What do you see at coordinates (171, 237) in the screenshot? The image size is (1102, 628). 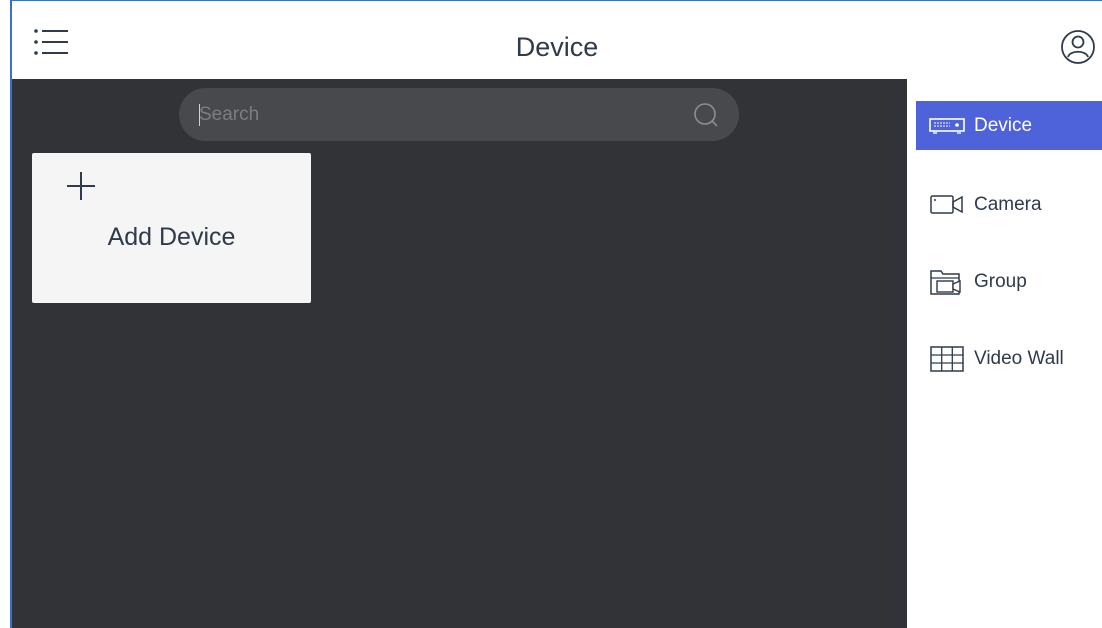 I see `add-device-label: Add Device` at bounding box center [171, 237].